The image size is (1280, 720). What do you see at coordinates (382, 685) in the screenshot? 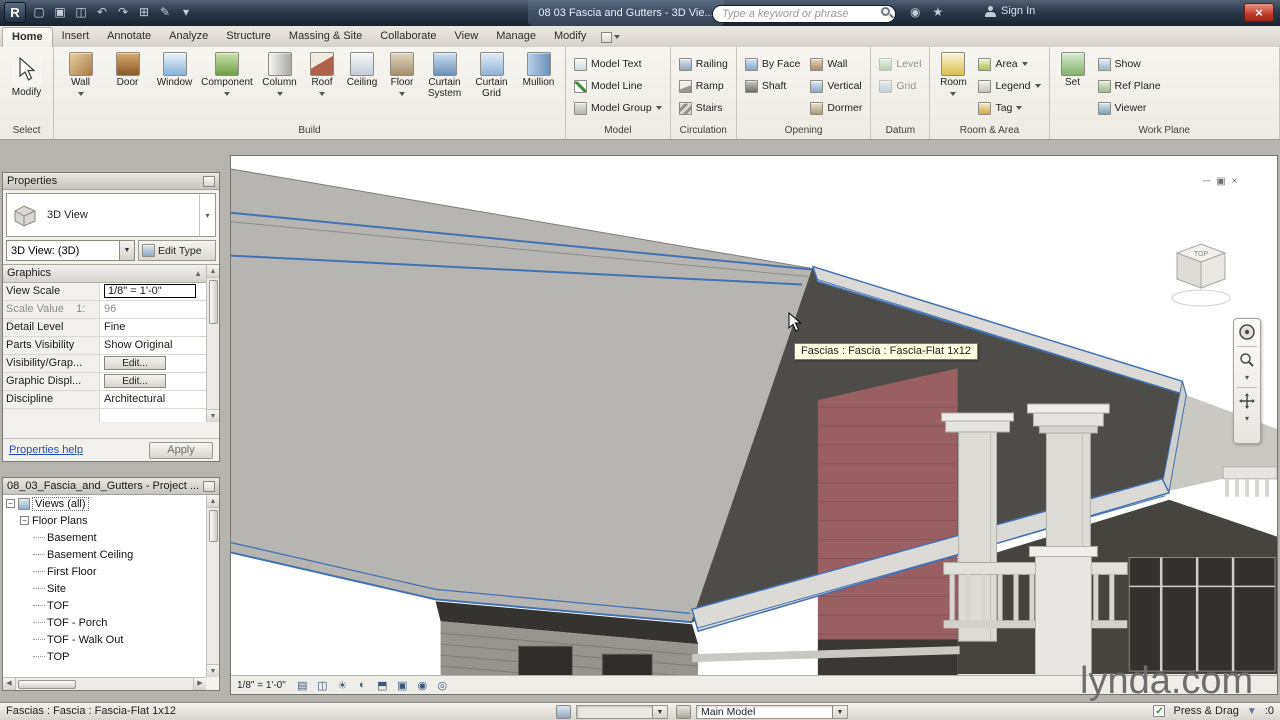
I see `crop-region-icon: ⬒` at bounding box center [382, 685].